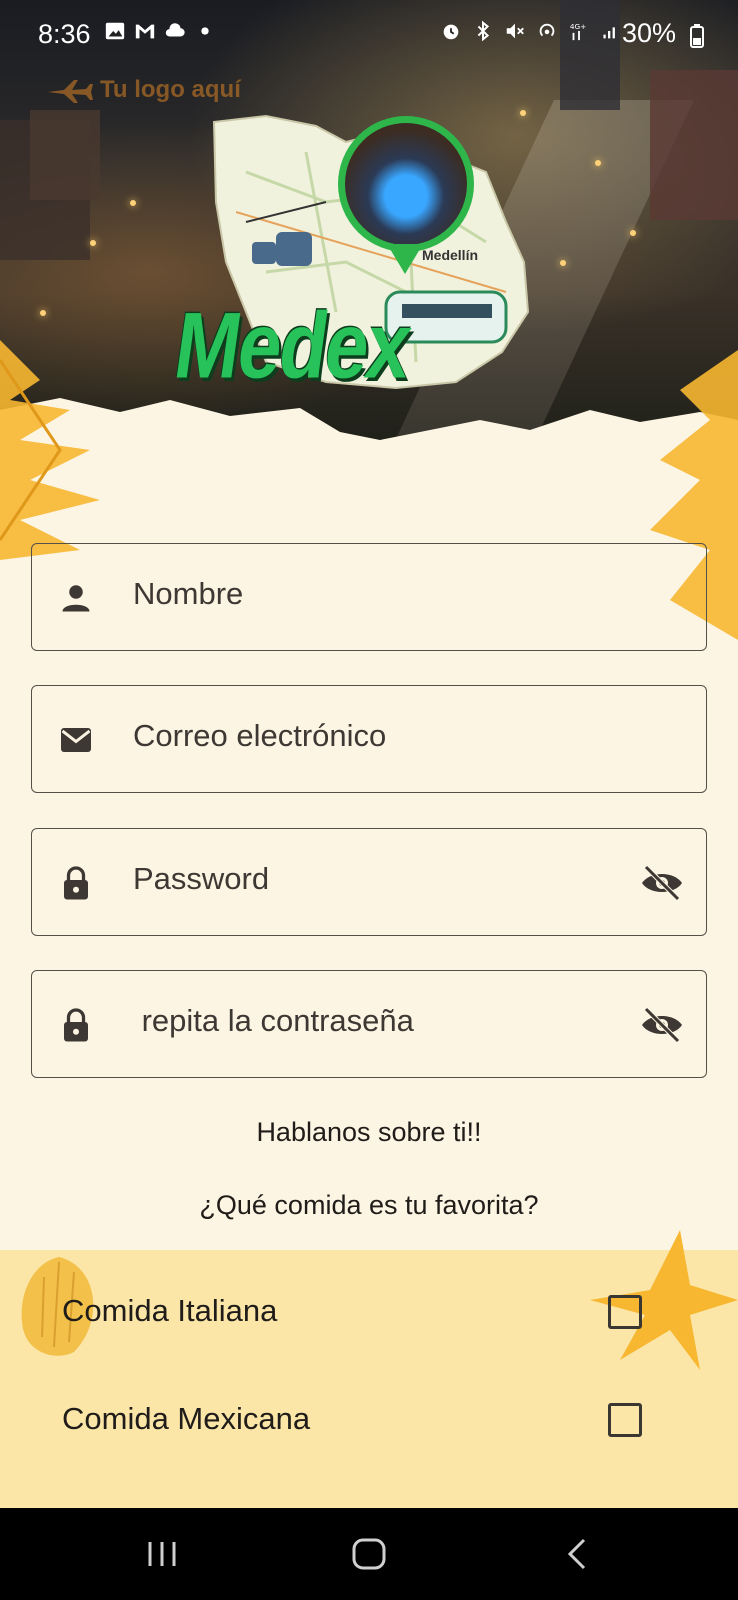 This screenshot has width=738, height=1600. What do you see at coordinates (369, 35) in the screenshot?
I see `status-bar: 8:36 4G+ 30%` at bounding box center [369, 35].